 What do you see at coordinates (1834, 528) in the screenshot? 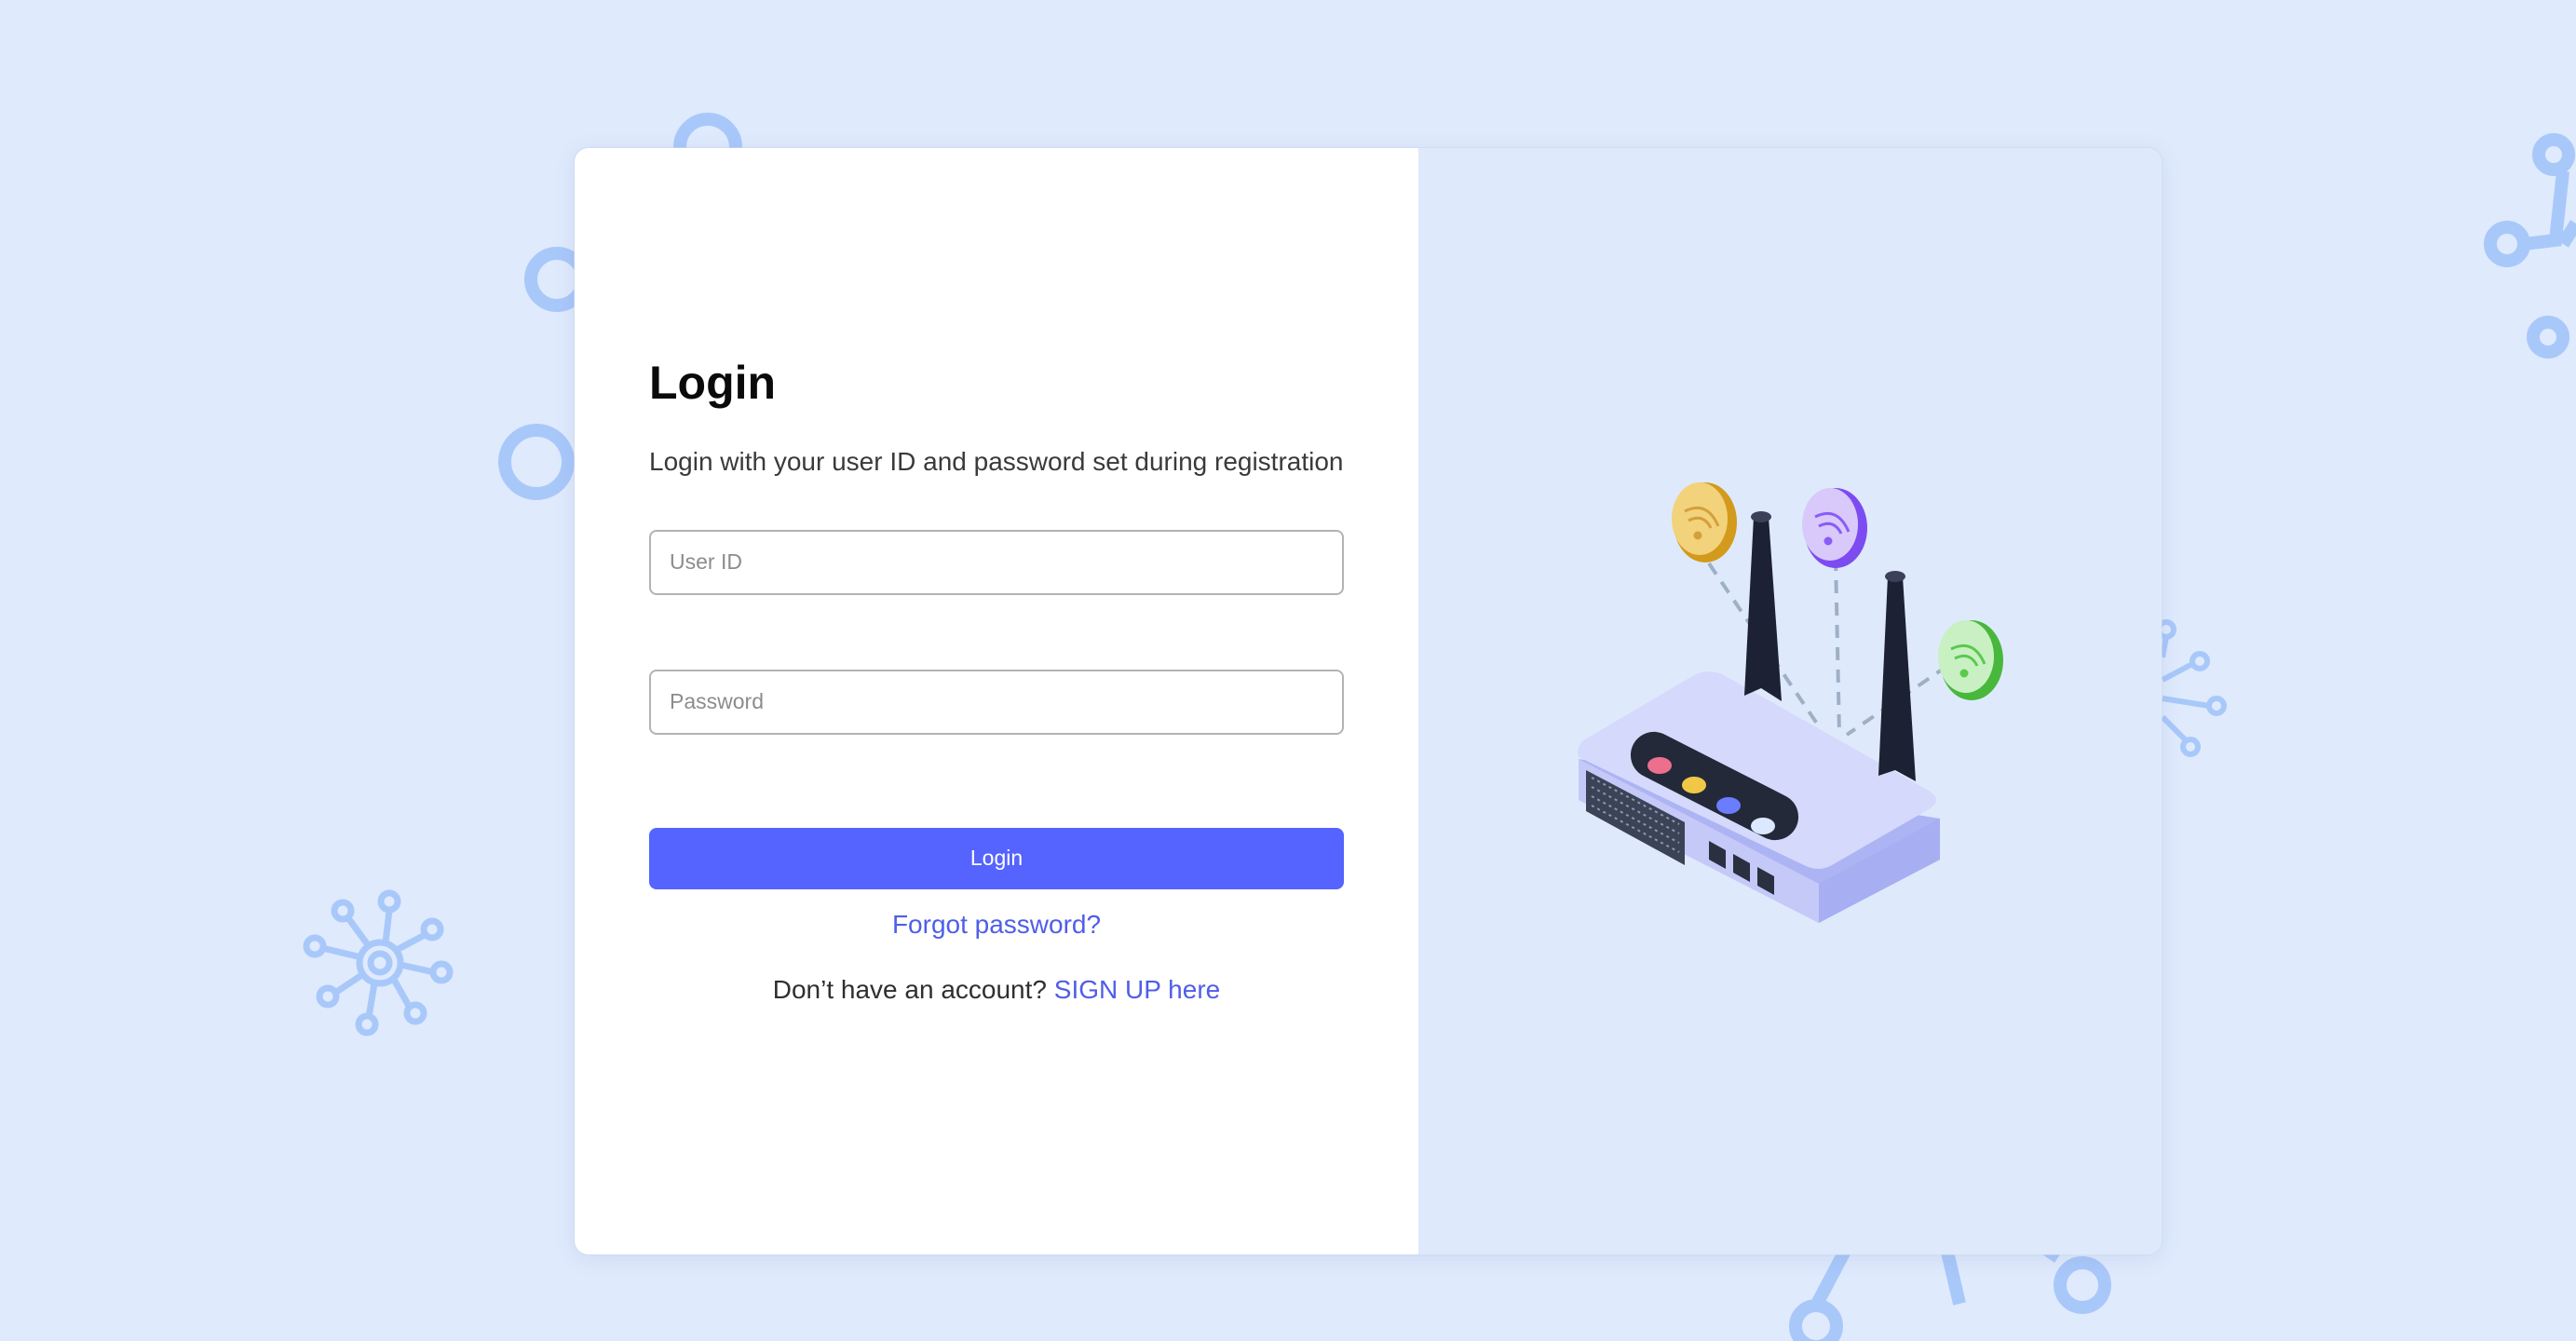
I see `wifi-badge-purple` at bounding box center [1834, 528].